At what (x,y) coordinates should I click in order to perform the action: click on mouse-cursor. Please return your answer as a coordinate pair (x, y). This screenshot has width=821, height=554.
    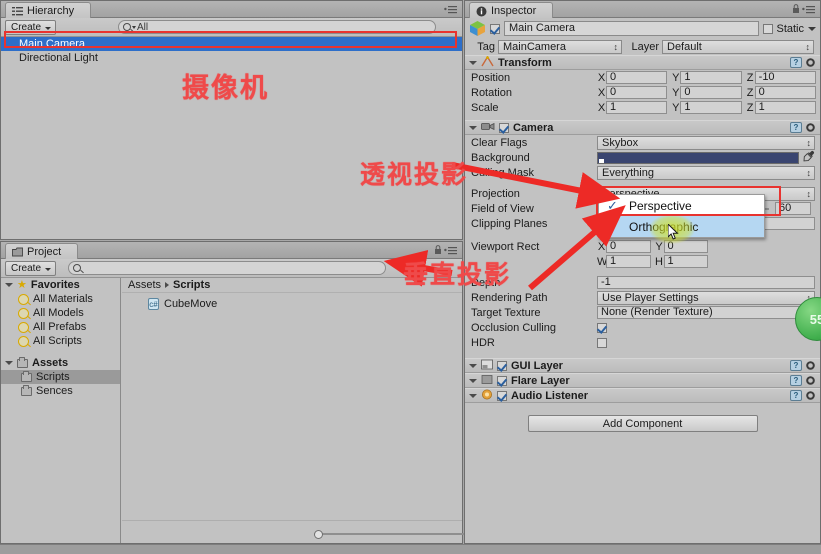
    Looking at the image, I should click on (673, 231).